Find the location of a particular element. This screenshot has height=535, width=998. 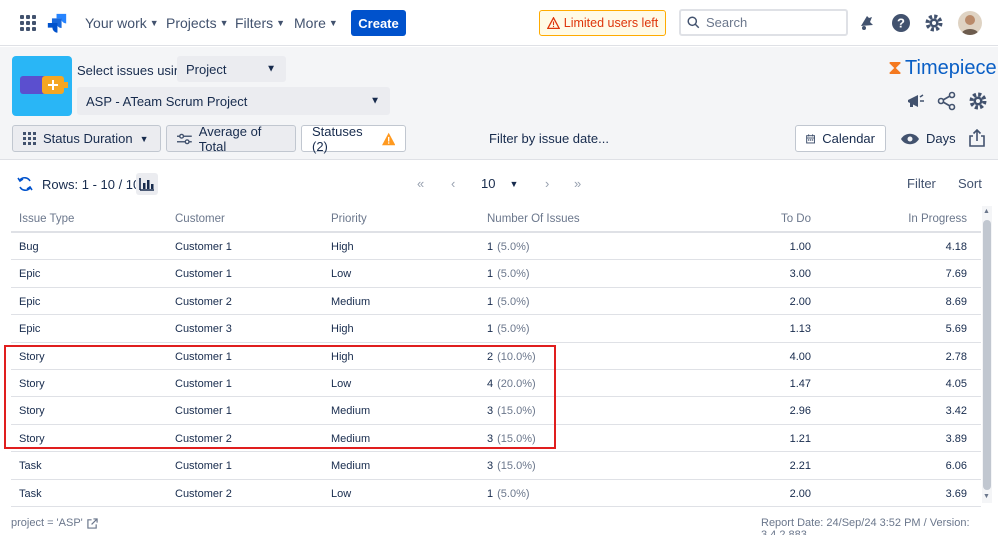

jql-query: project = 'ASP' is located at coordinates (54, 523).